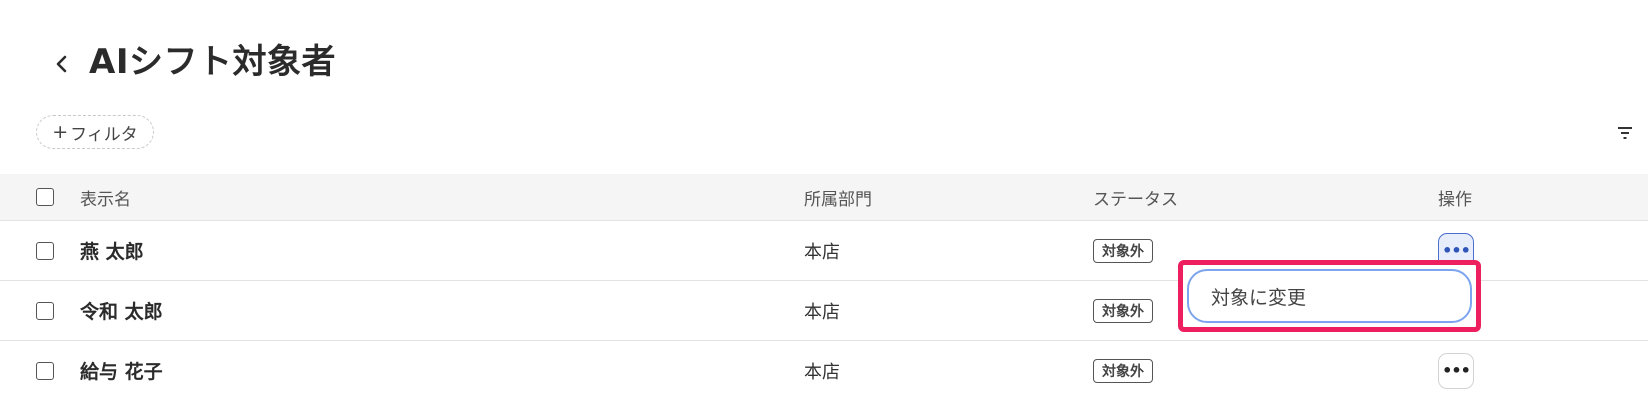 The height and width of the screenshot is (397, 1648). I want to click on back-button, so click(62, 64).